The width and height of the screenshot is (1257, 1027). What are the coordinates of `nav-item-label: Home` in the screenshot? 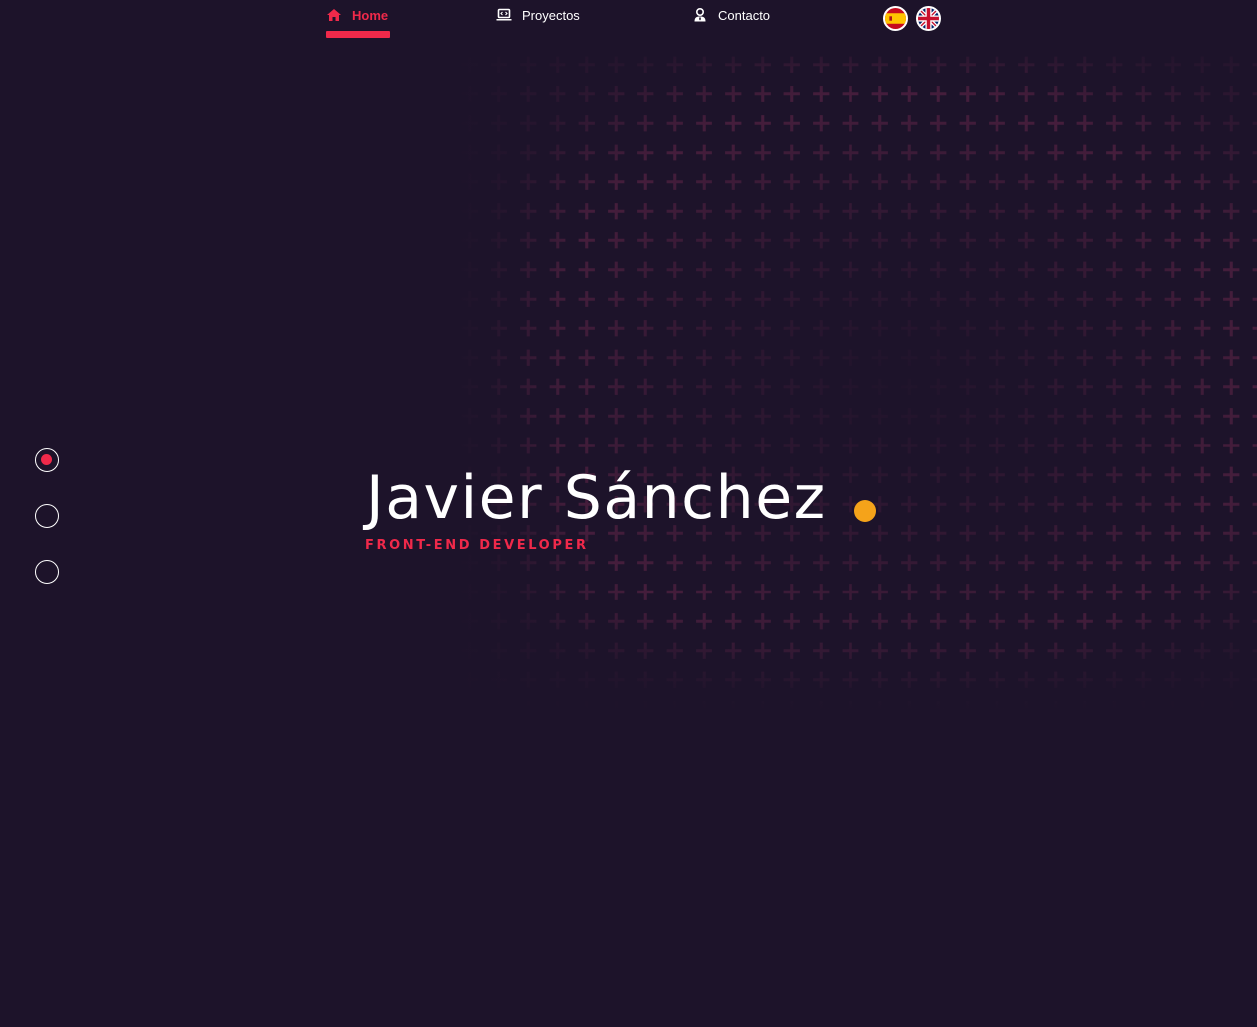 It's located at (370, 15).